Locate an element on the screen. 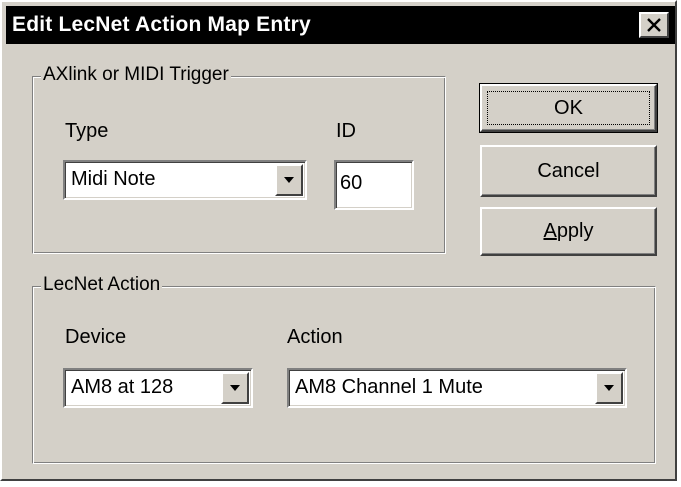 The height and width of the screenshot is (487, 681). type-dropdown-value: Midi Note is located at coordinates (113, 179).